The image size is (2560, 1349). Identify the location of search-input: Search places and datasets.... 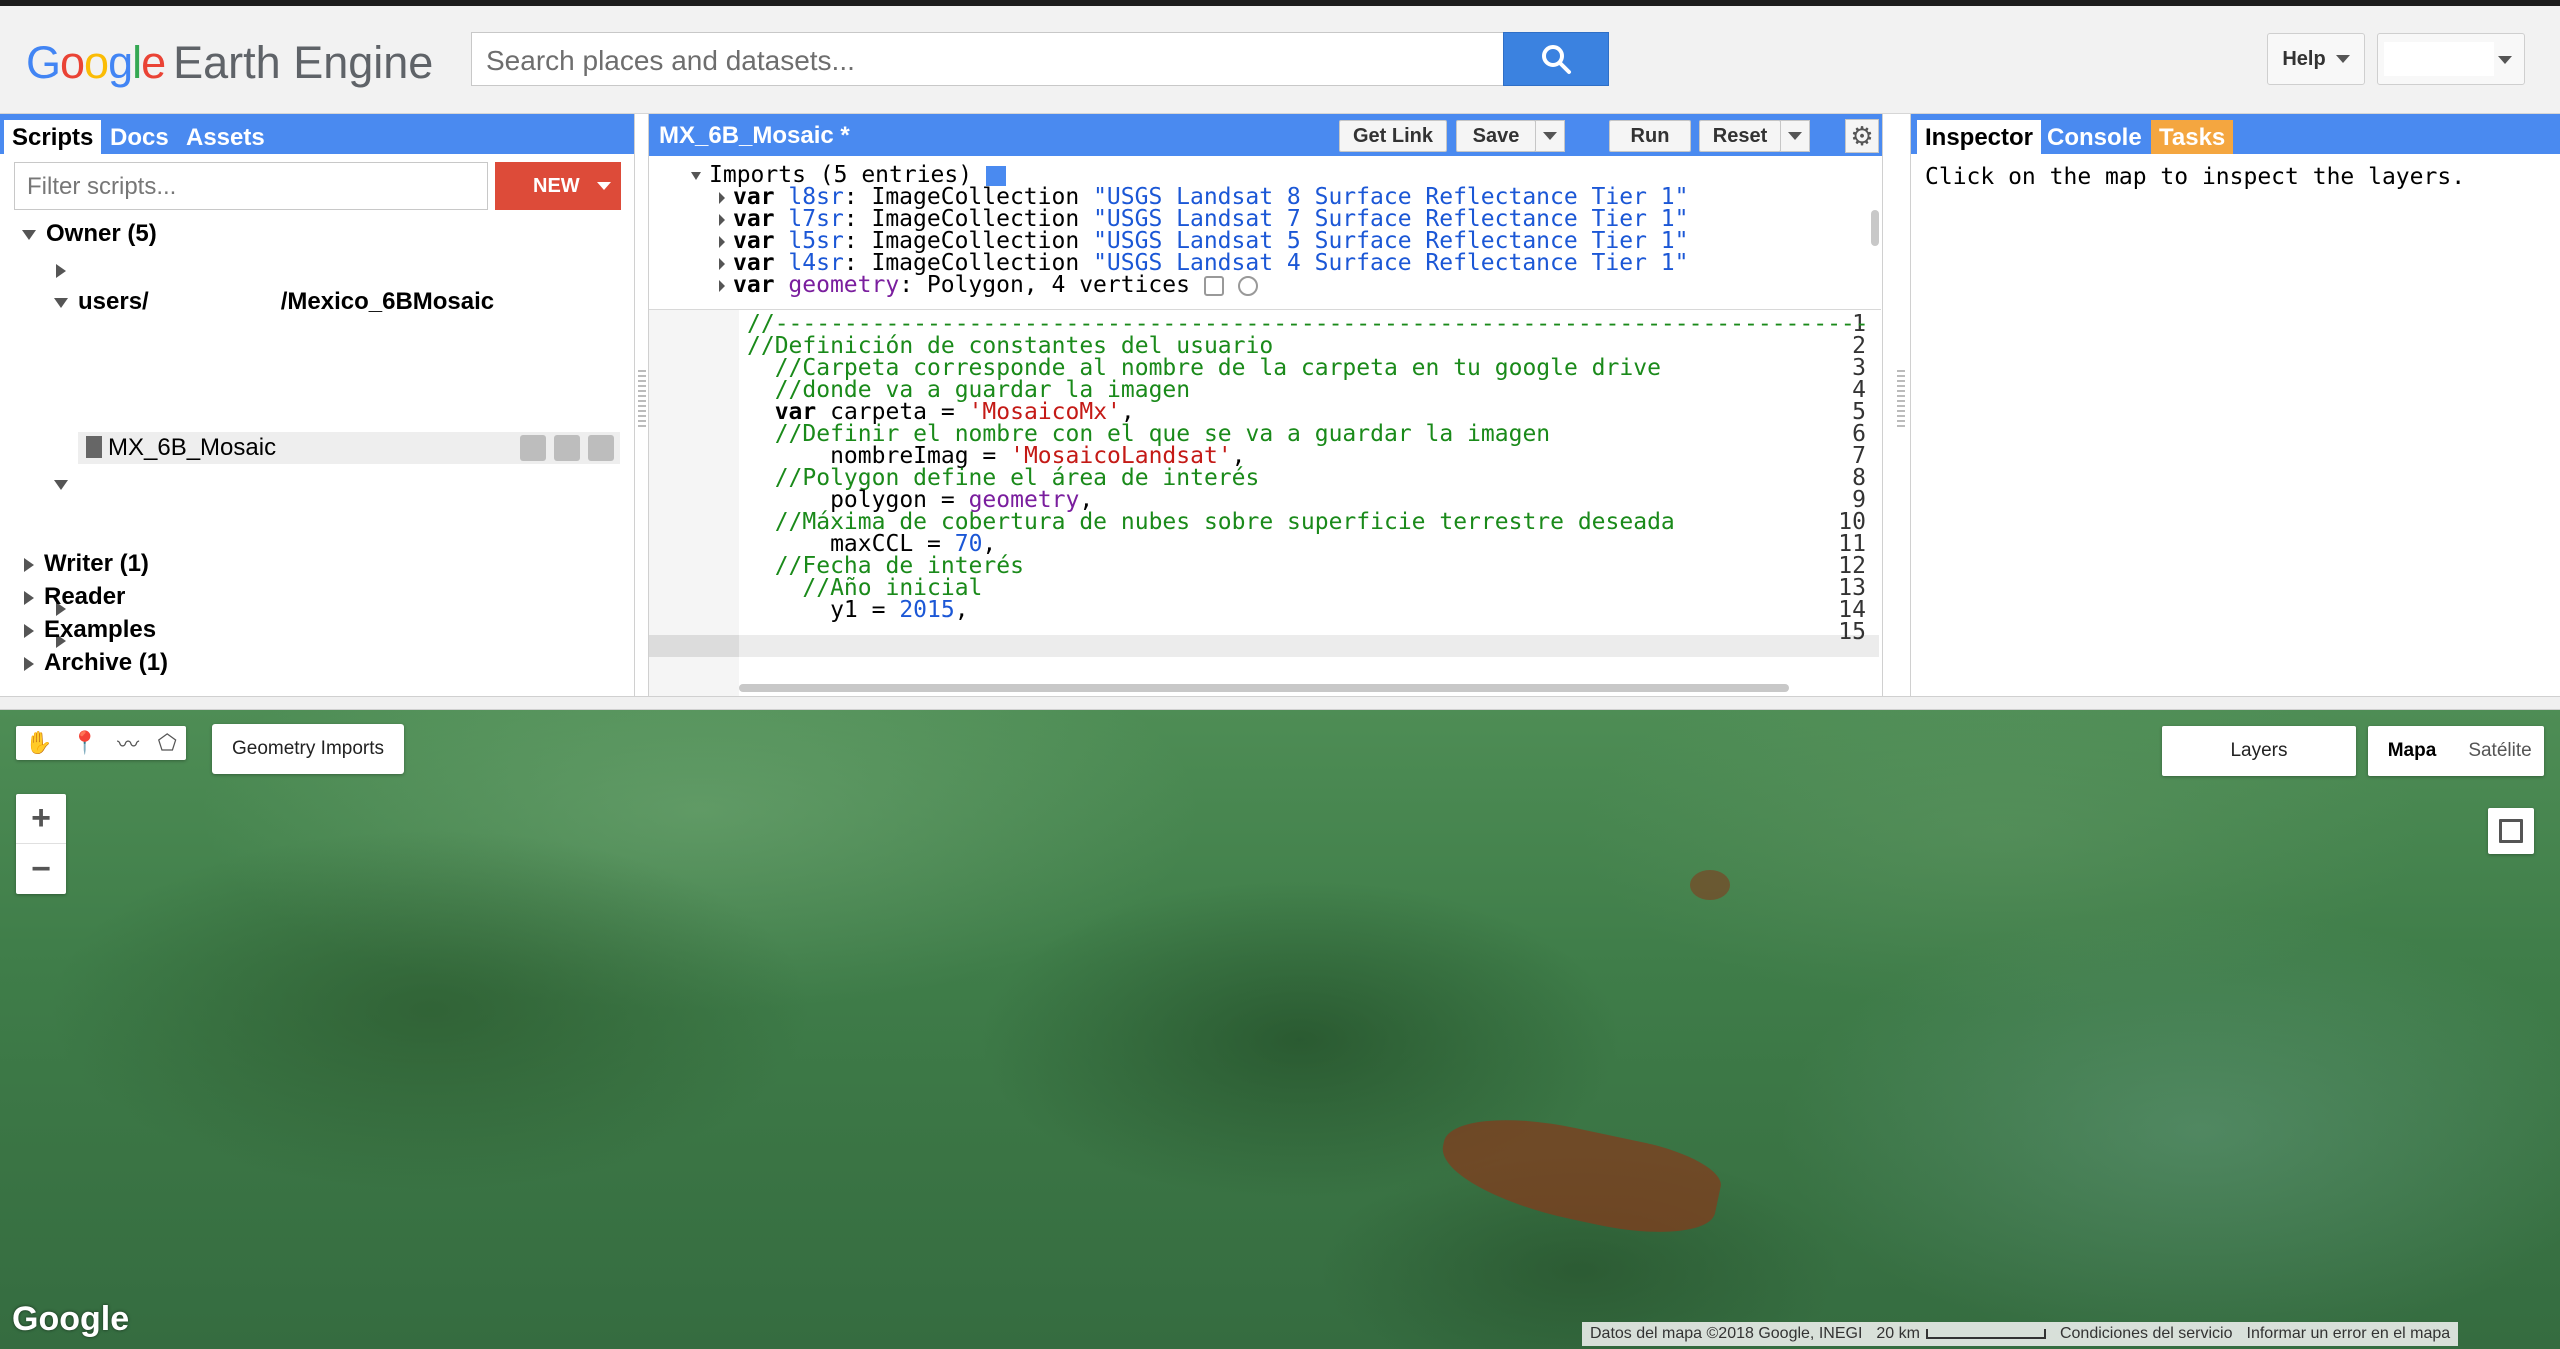
(987, 59).